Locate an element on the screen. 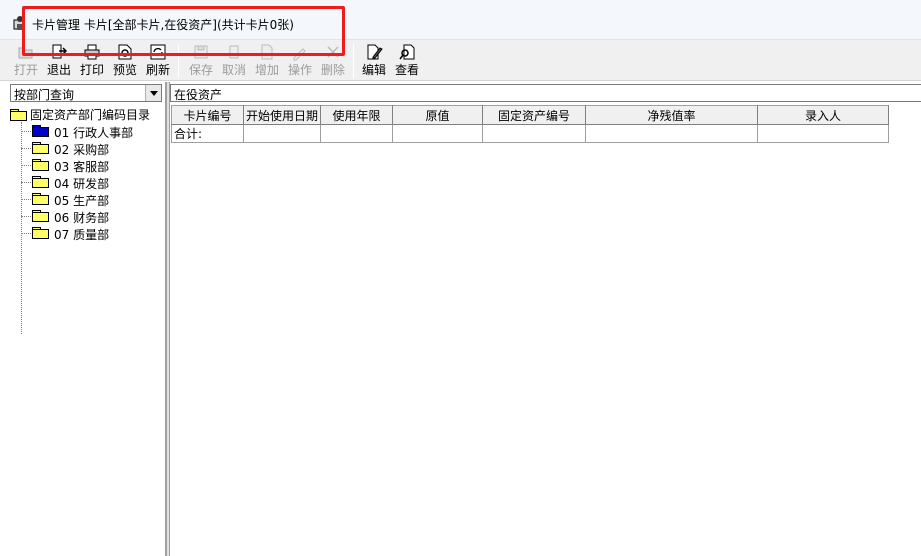 The height and width of the screenshot is (556, 921). refresh-button: 刷新 is located at coordinates (158, 60).